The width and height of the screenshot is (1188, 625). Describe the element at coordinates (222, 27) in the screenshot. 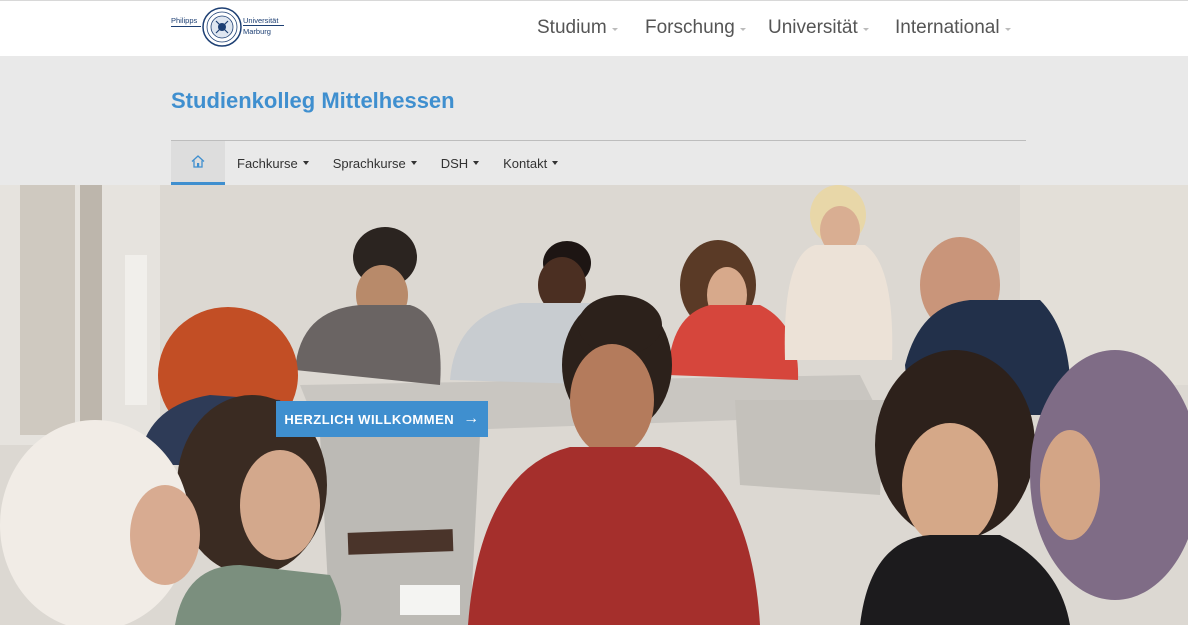

I see `university-seal-icon` at that location.